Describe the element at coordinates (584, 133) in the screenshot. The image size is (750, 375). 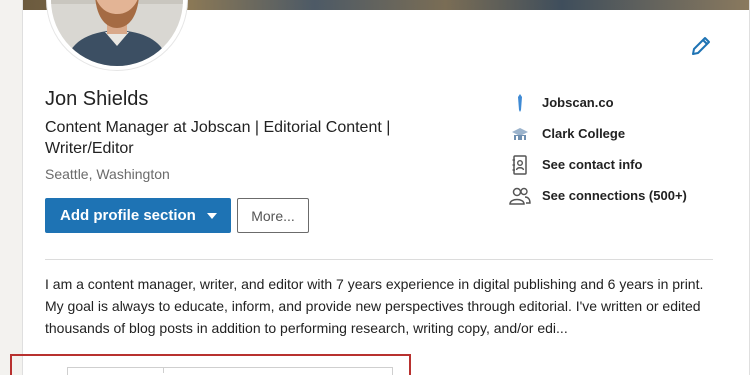
I see `sidebar-item-label: Clark College` at that location.